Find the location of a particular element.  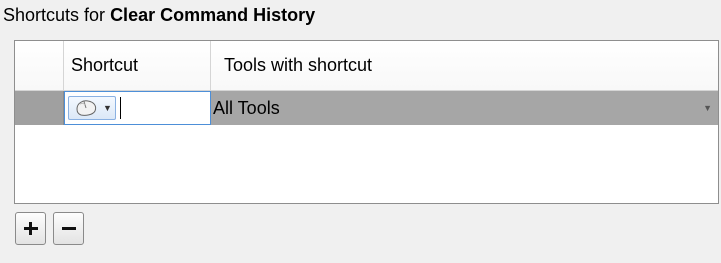

tools-value: All Tools is located at coordinates (246, 108).